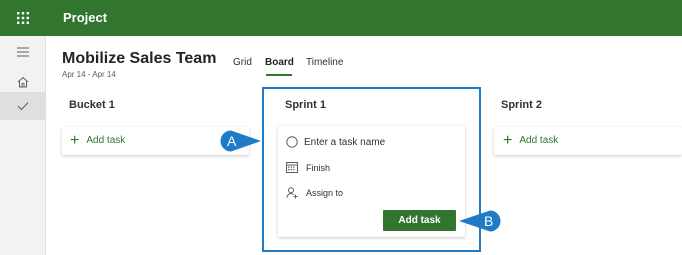  I want to click on plan-title: Mobilize Sales Team, so click(139, 58).